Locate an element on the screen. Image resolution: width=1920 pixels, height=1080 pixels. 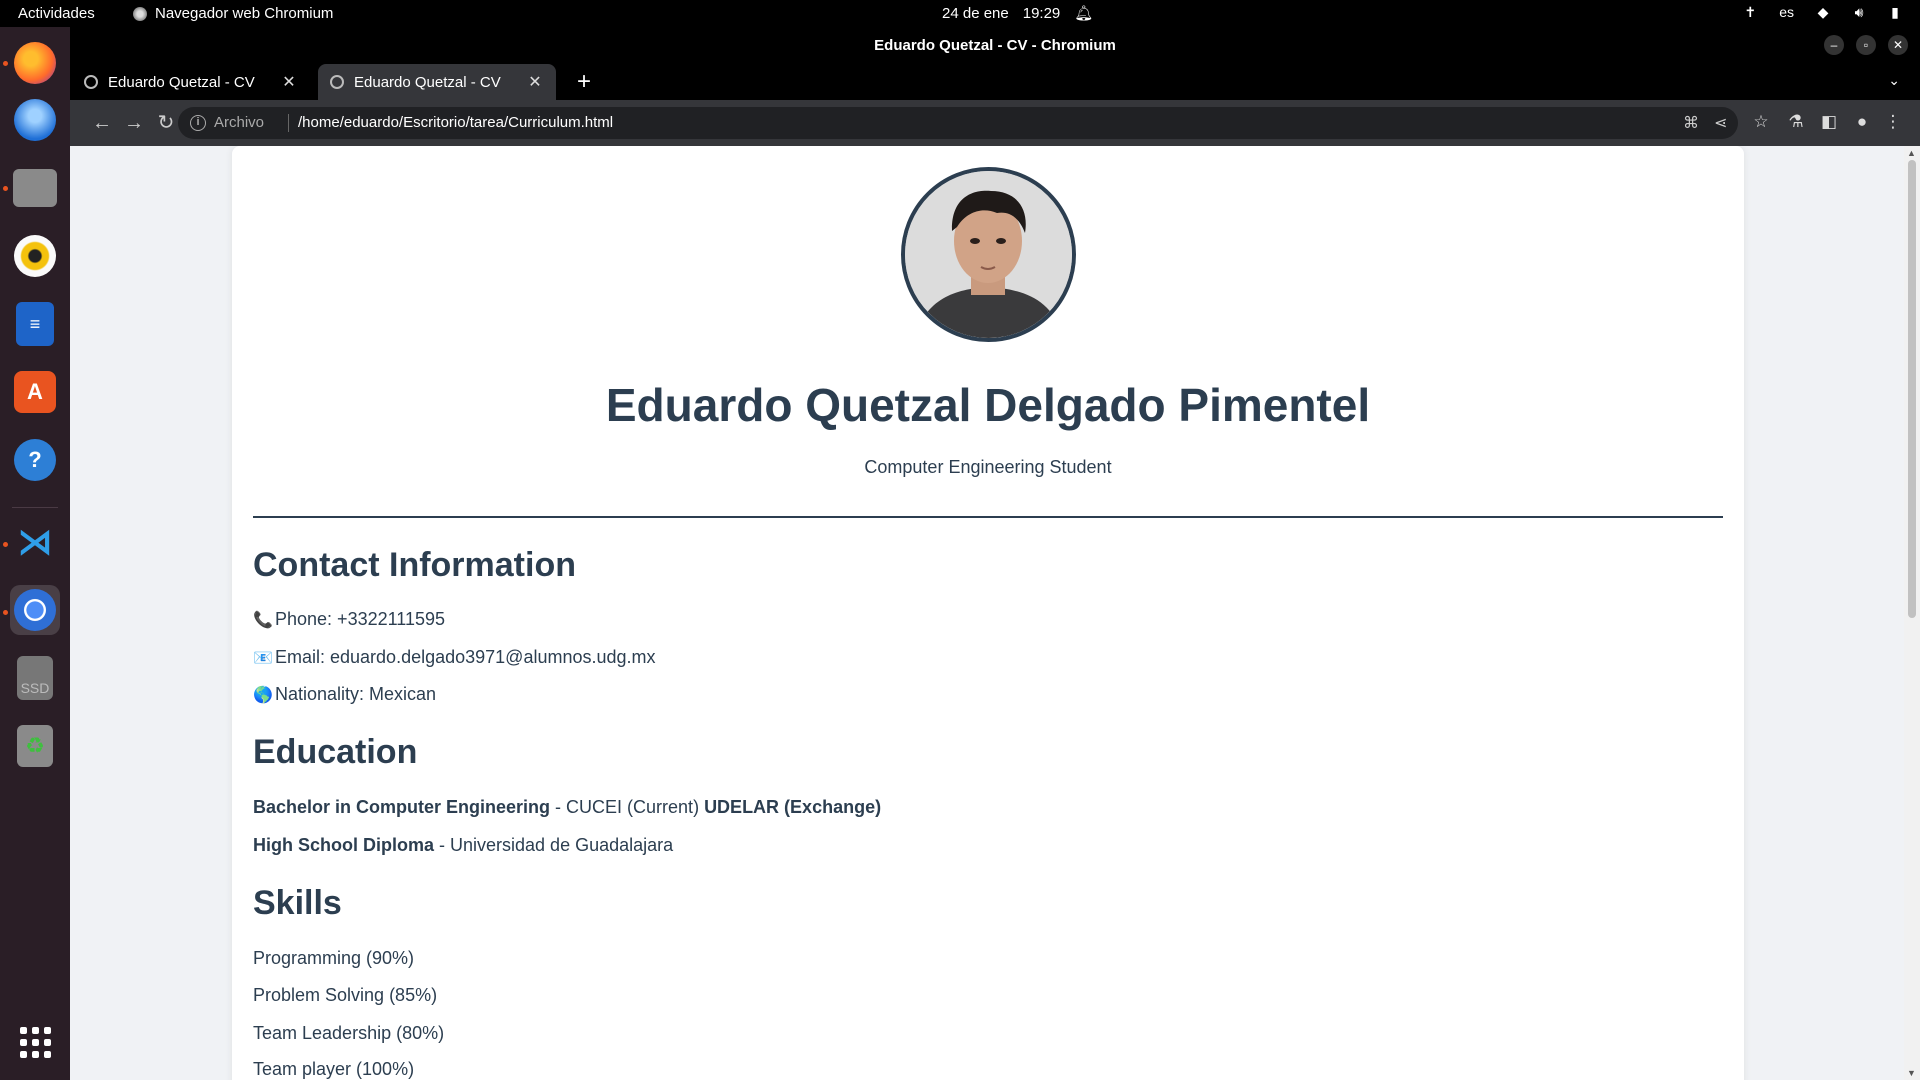
scrollbar-thumb is located at coordinates (1912, 389).